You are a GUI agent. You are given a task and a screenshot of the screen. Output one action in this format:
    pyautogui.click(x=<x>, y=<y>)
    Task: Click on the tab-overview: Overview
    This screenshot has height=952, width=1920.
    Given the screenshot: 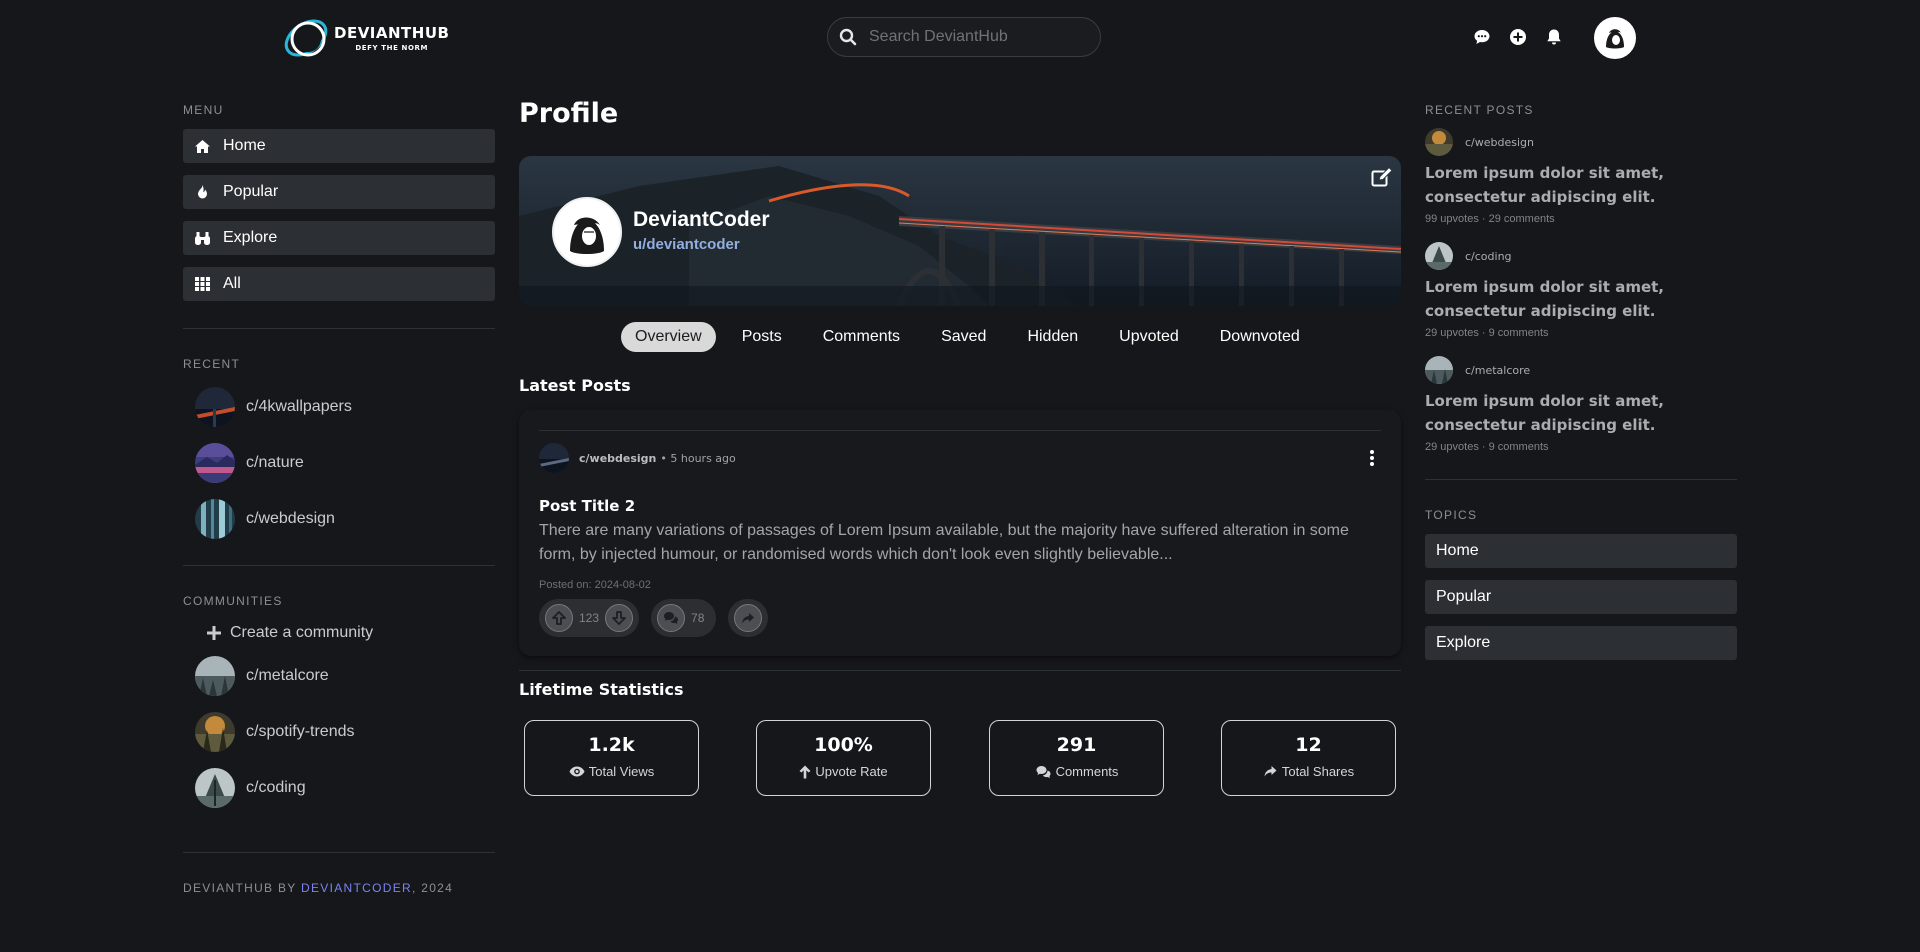 What is the action you would take?
    pyautogui.click(x=668, y=337)
    